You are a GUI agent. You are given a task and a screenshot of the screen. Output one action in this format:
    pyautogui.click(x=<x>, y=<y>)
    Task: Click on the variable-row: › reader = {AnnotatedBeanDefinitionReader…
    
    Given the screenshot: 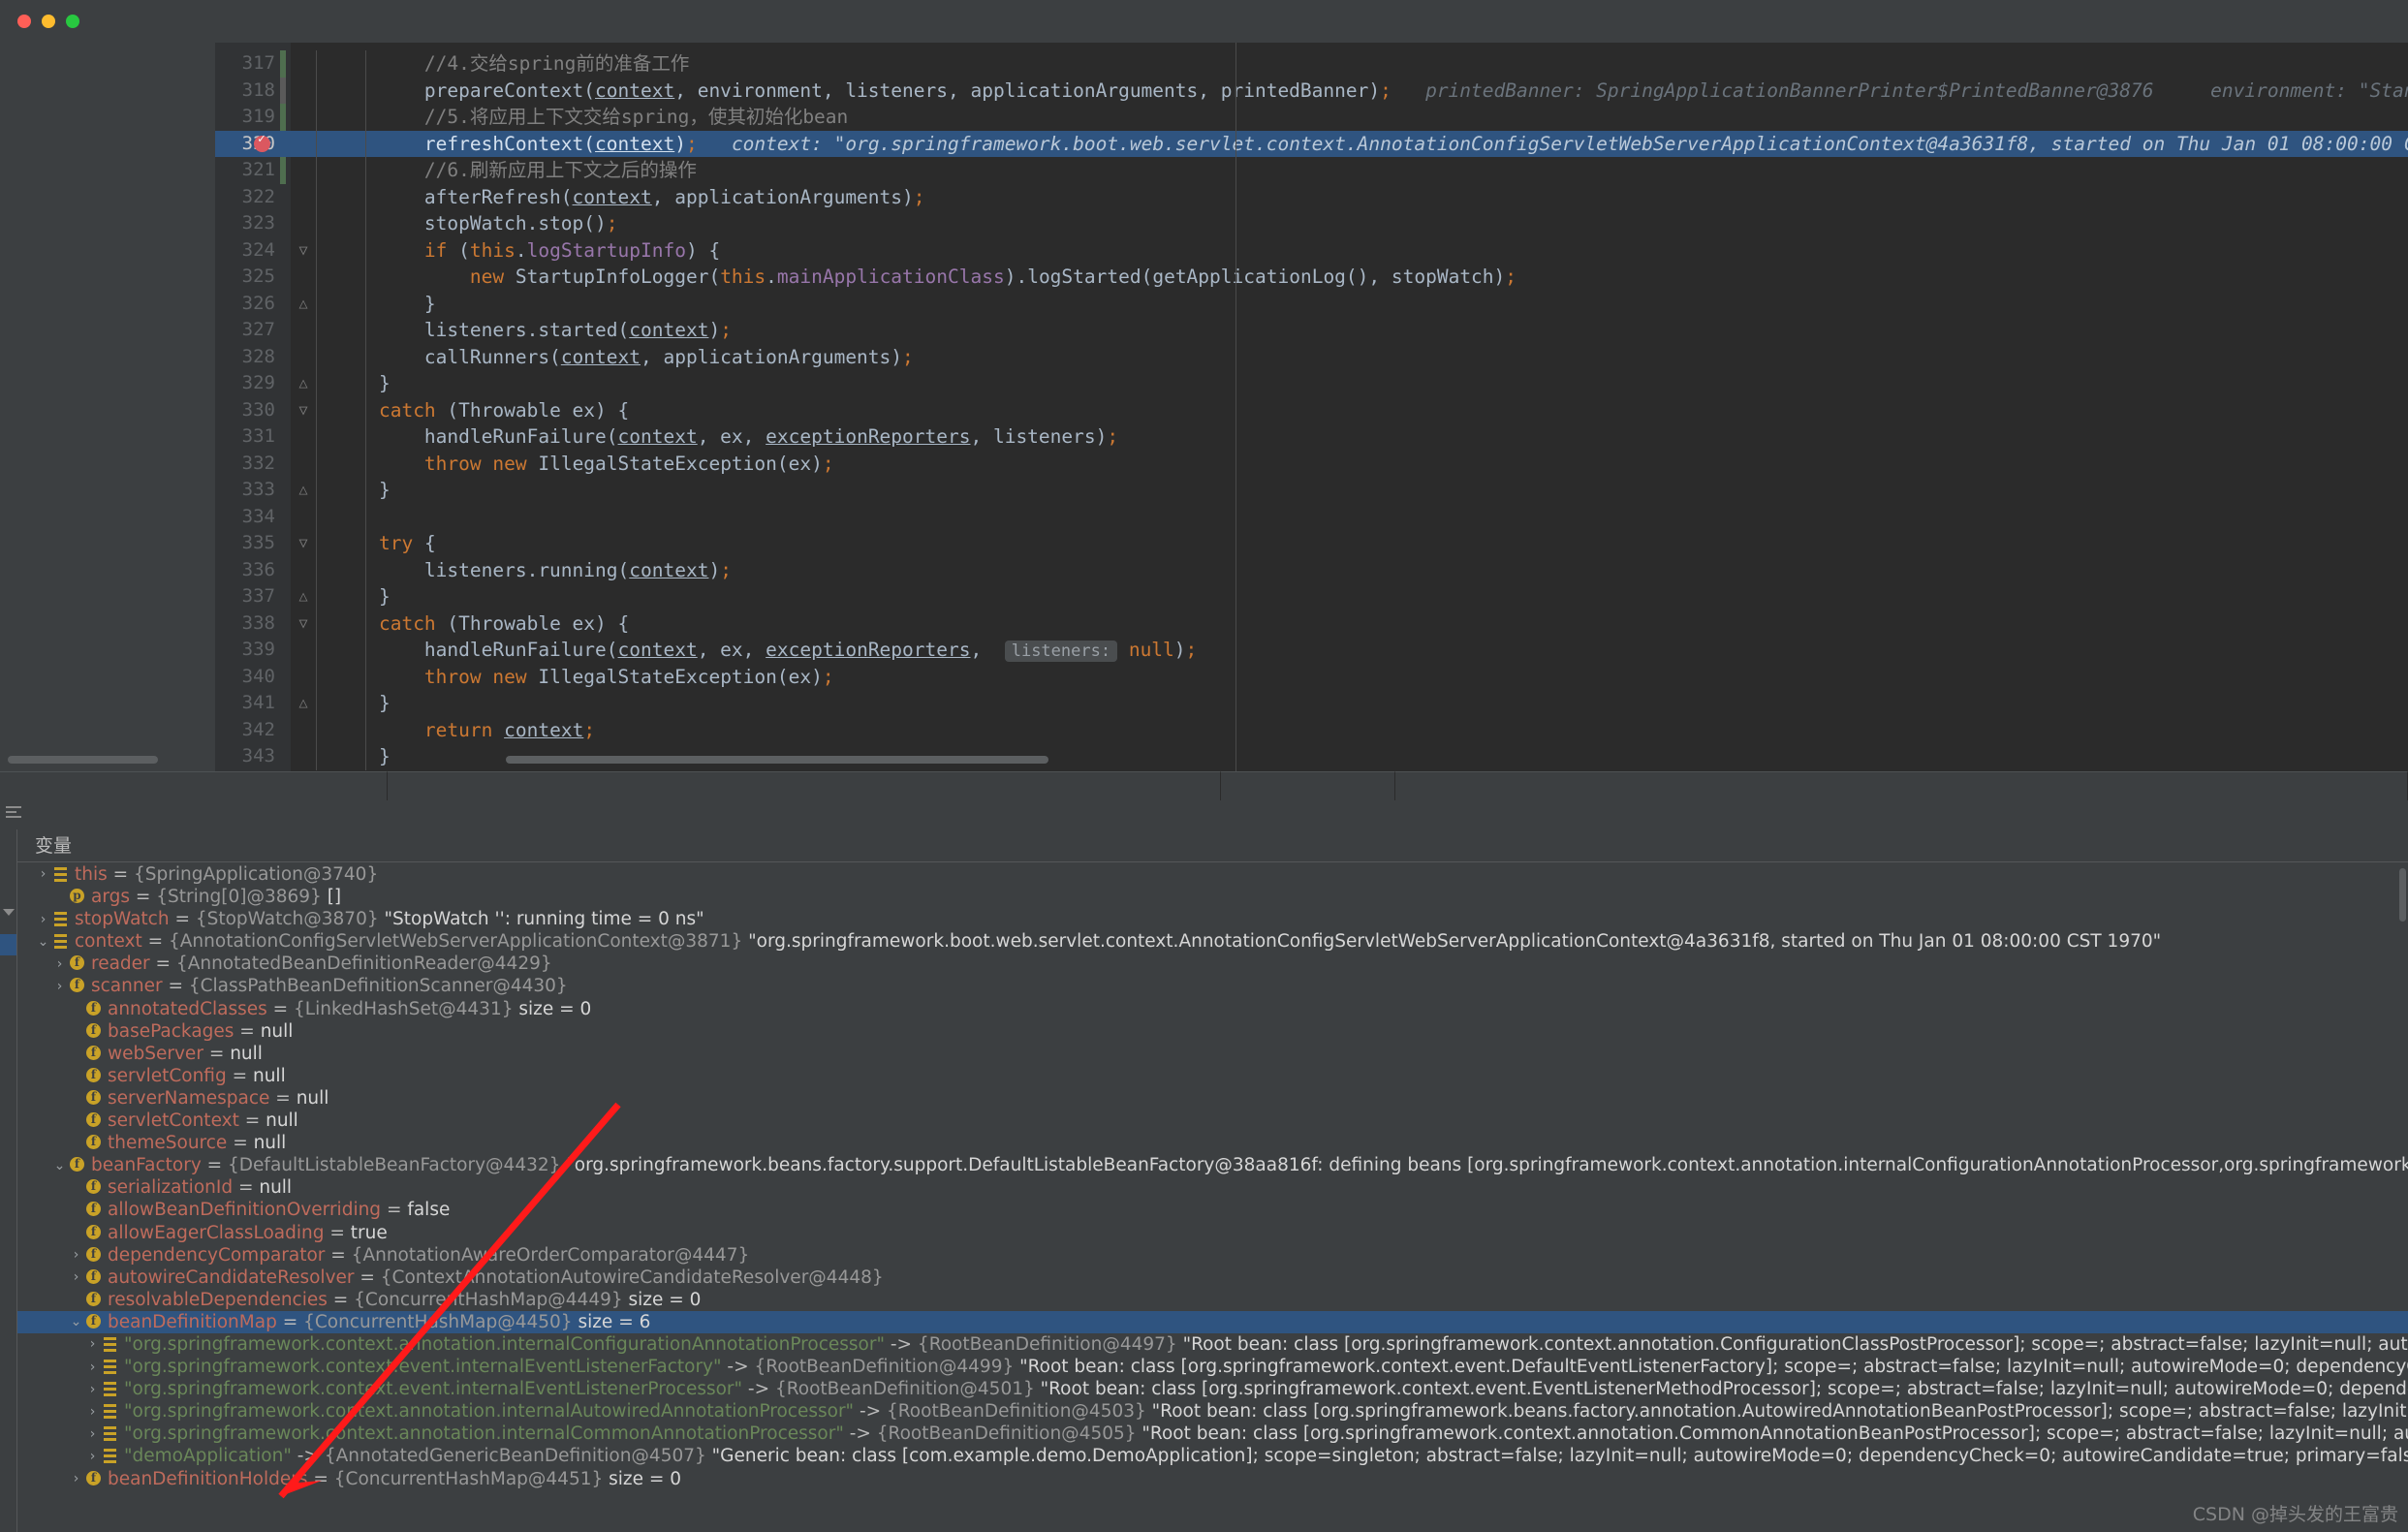 What is the action you would take?
    pyautogui.click(x=1213, y=964)
    